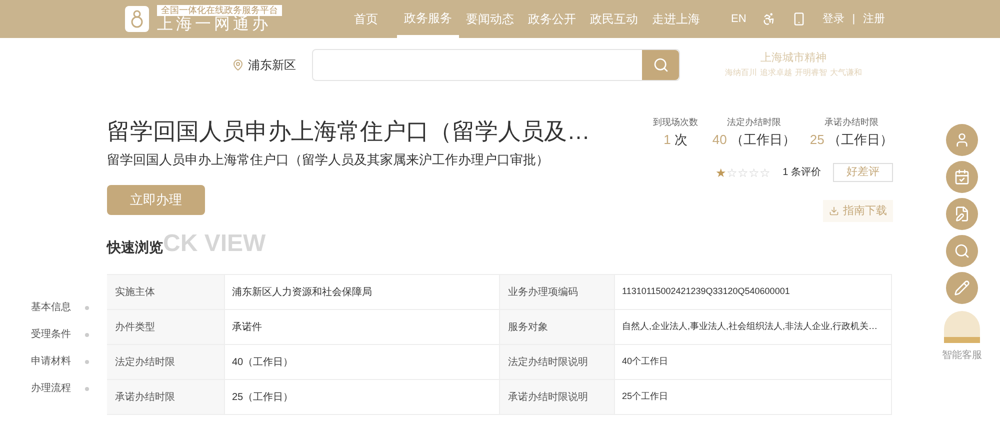 The height and width of the screenshot is (431, 1000). I want to click on logo-subtitle: 全国一体化在线政务服务平台, so click(219, 10).